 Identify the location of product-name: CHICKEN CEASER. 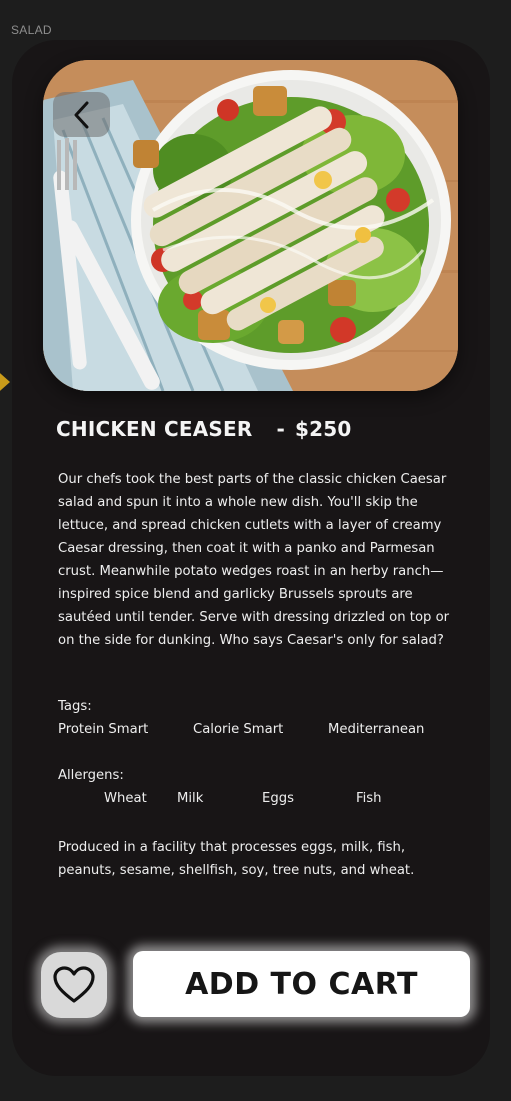
(154, 429).